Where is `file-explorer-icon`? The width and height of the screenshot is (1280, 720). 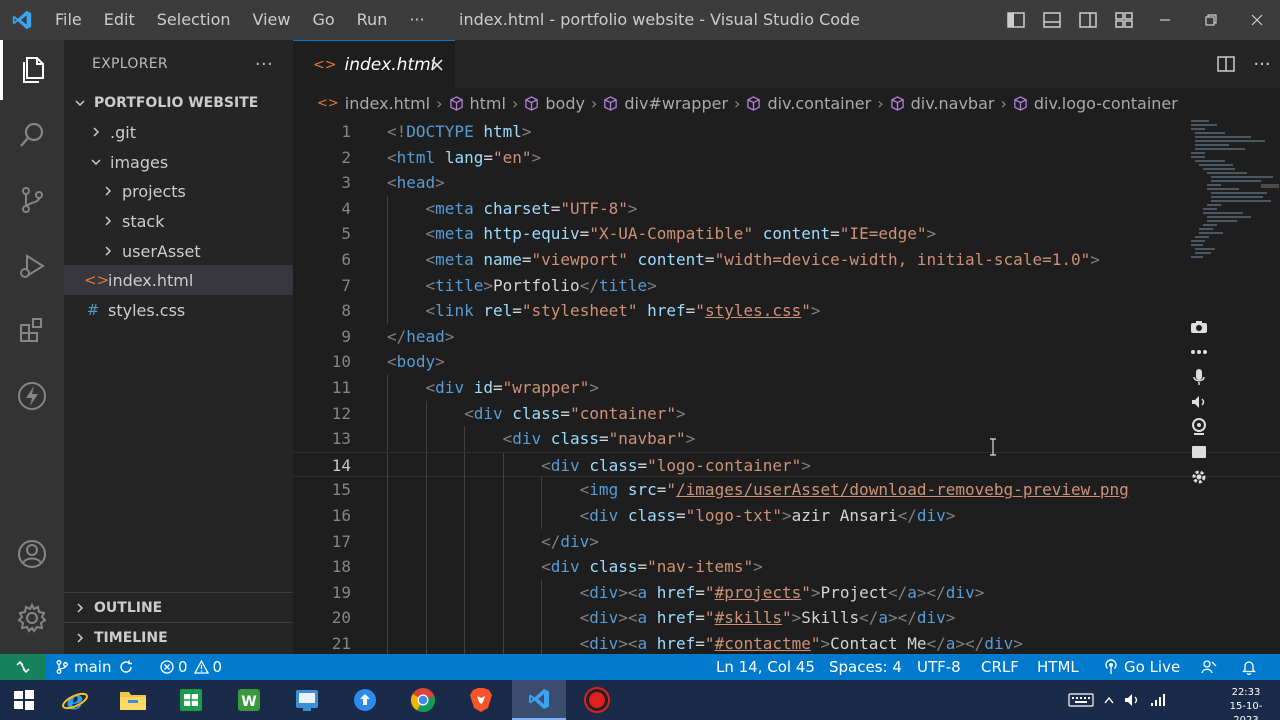
file-explorer-icon is located at coordinates (133, 700).